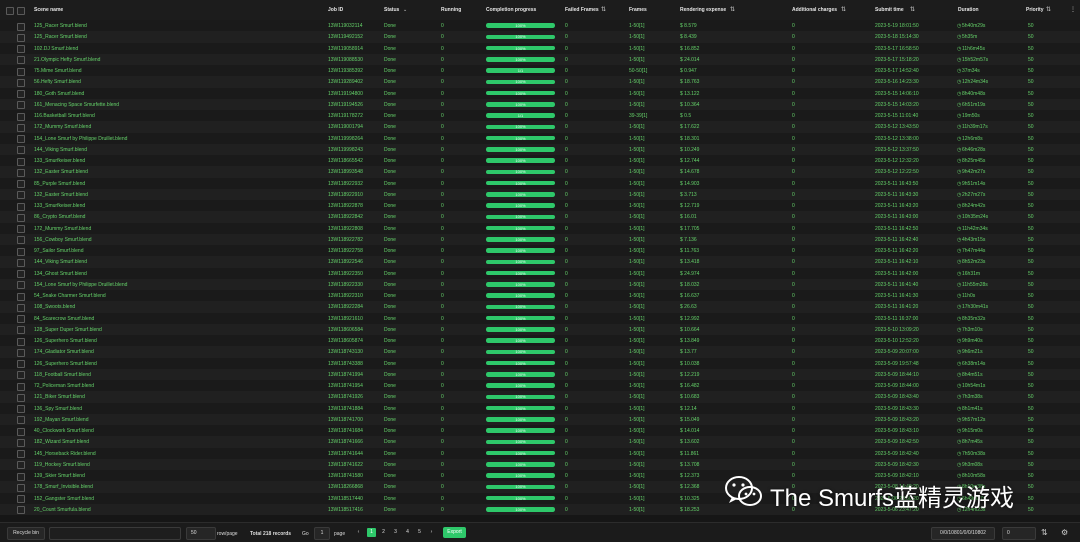 The width and height of the screenshot is (1080, 542). What do you see at coordinates (371, 532) in the screenshot?
I see `page-button-1: 1` at bounding box center [371, 532].